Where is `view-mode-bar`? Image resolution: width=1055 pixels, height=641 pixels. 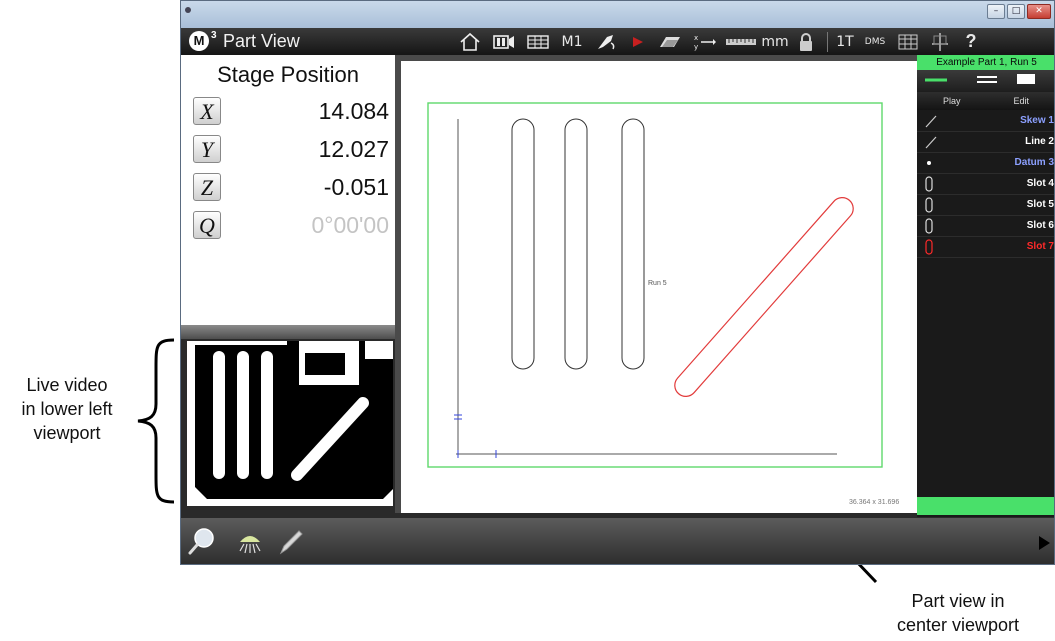
view-mode-bar is located at coordinates (985, 81).